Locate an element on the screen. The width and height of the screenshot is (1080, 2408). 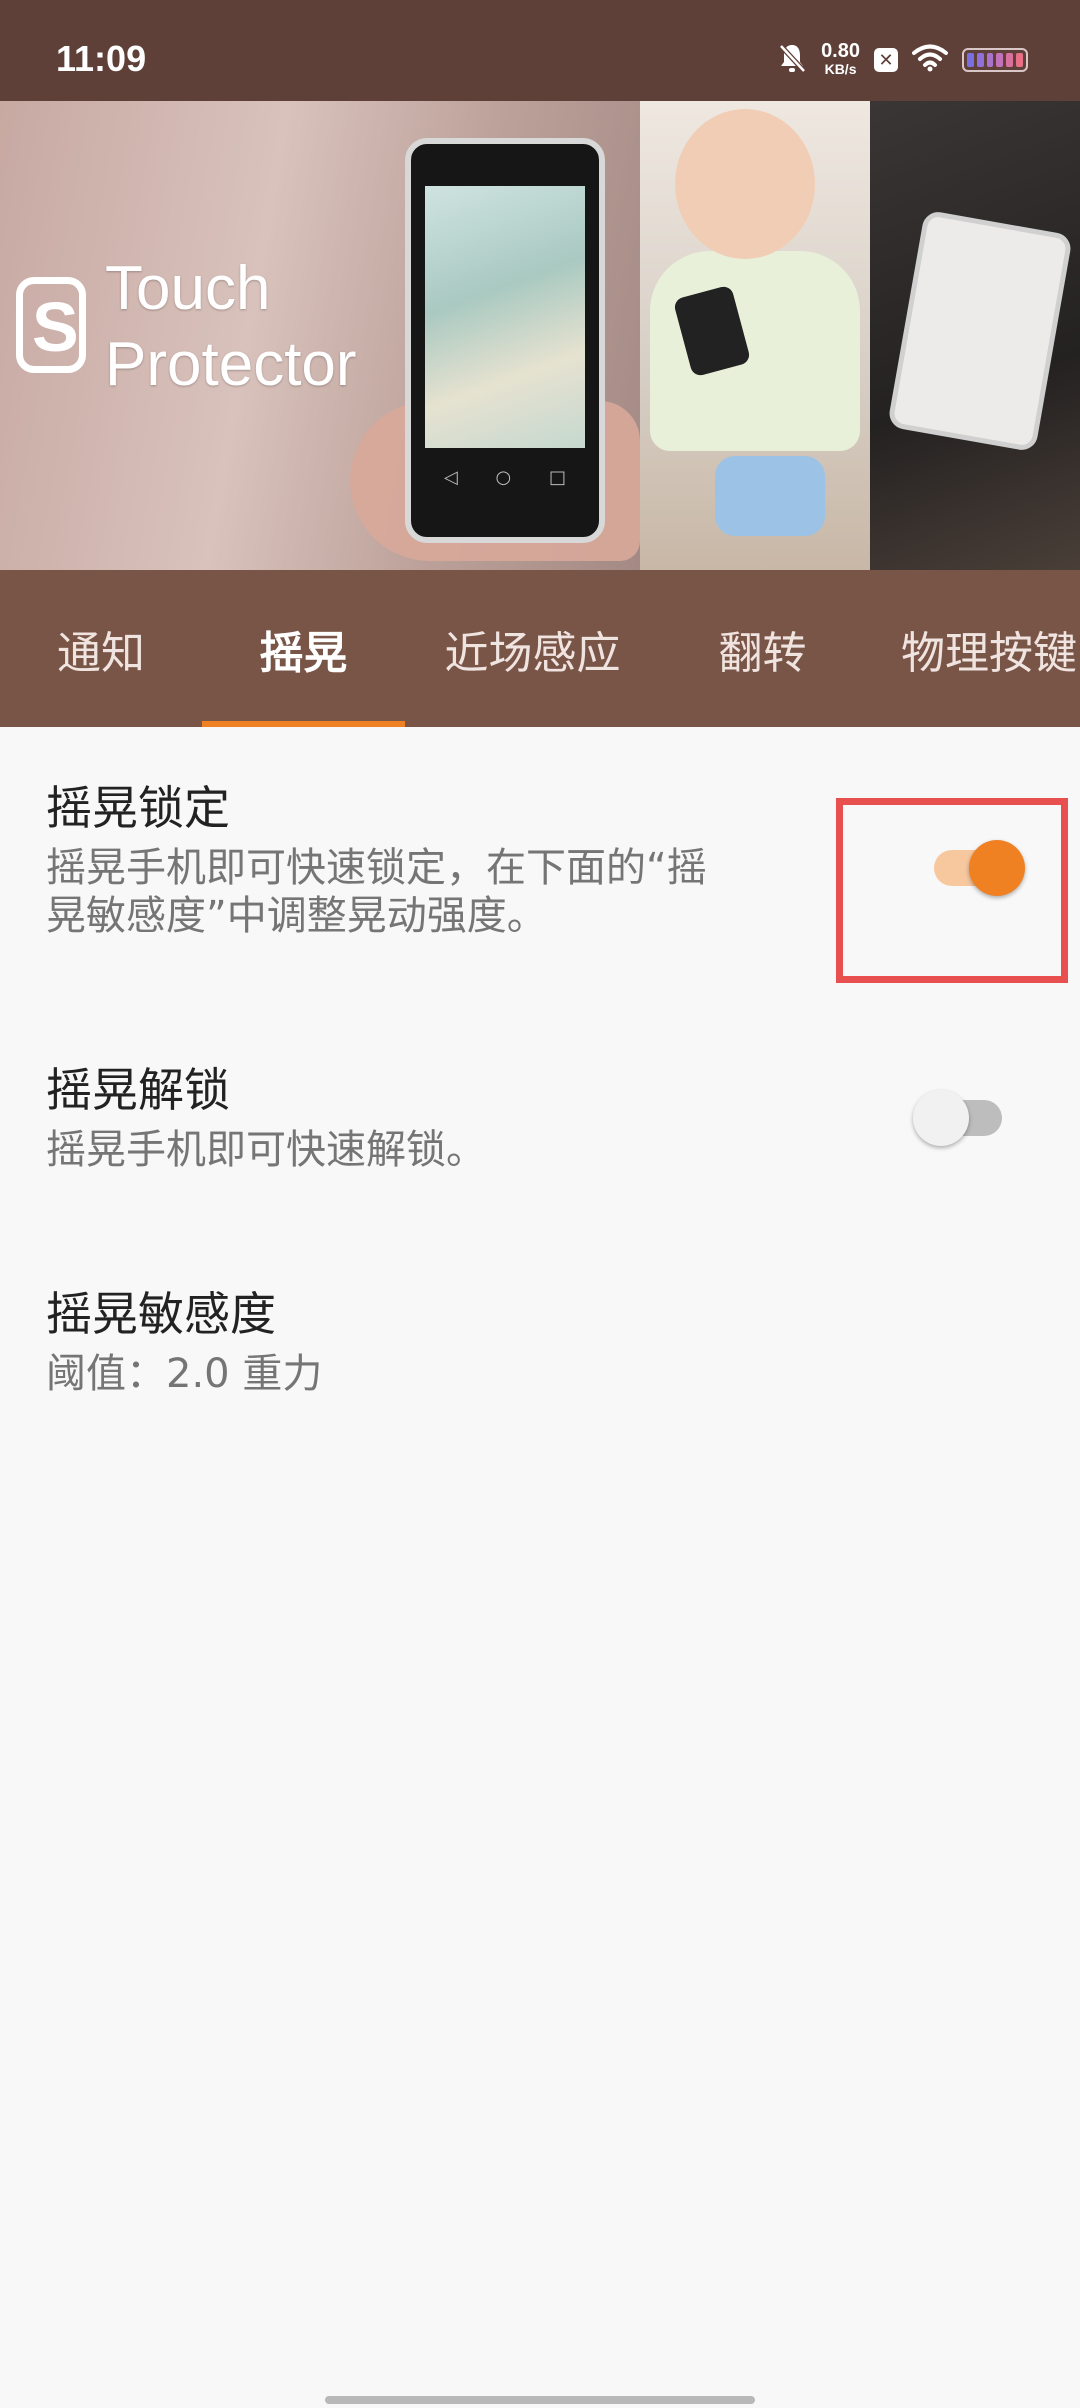
tab-indicator is located at coordinates (303, 724).